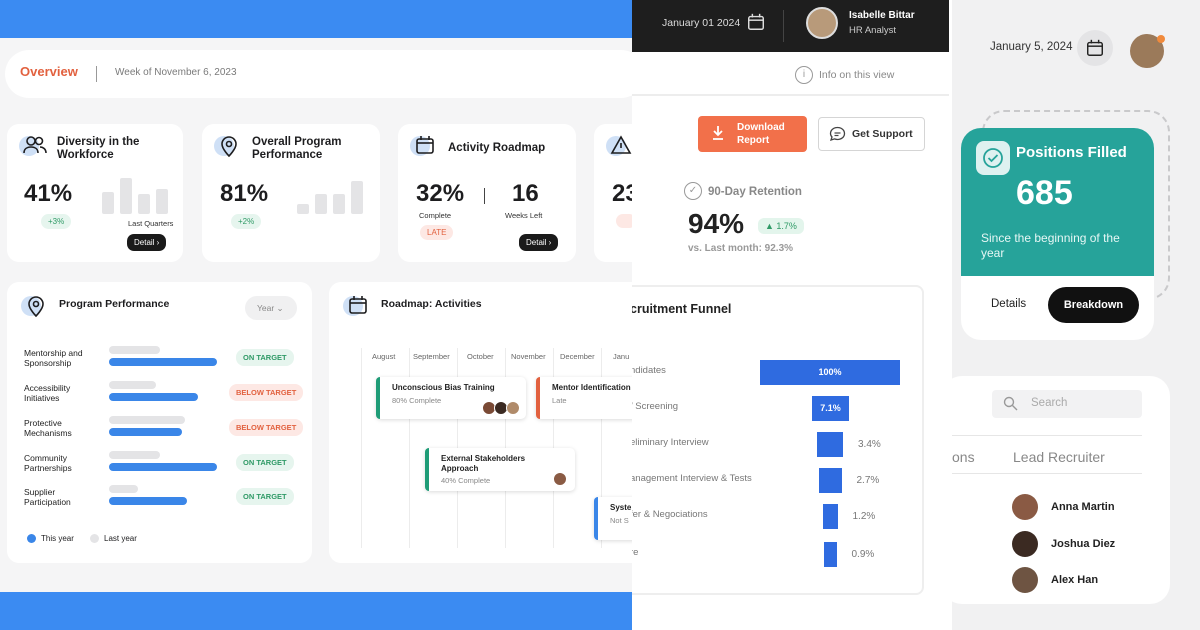  Describe the element at coordinates (993, 158) in the screenshot. I see `check-icon` at that location.